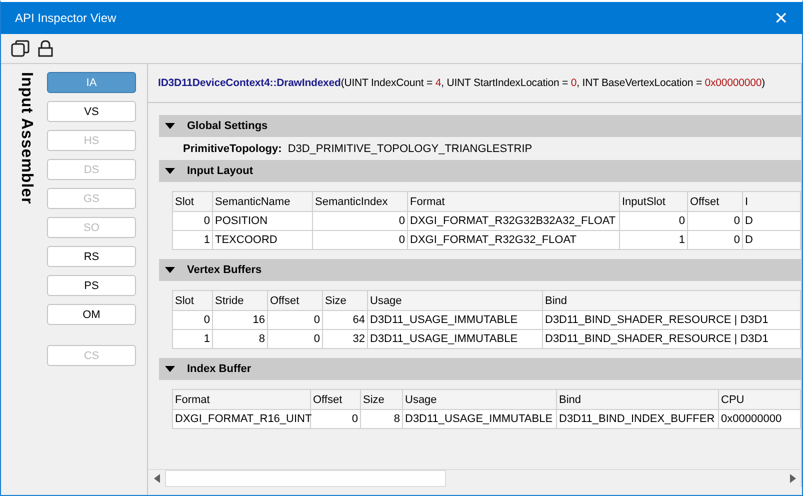  I want to click on property-value: D3D_PRIMITIVE_TOPOLOGY_TRIANGLESTRIP, so click(410, 149).